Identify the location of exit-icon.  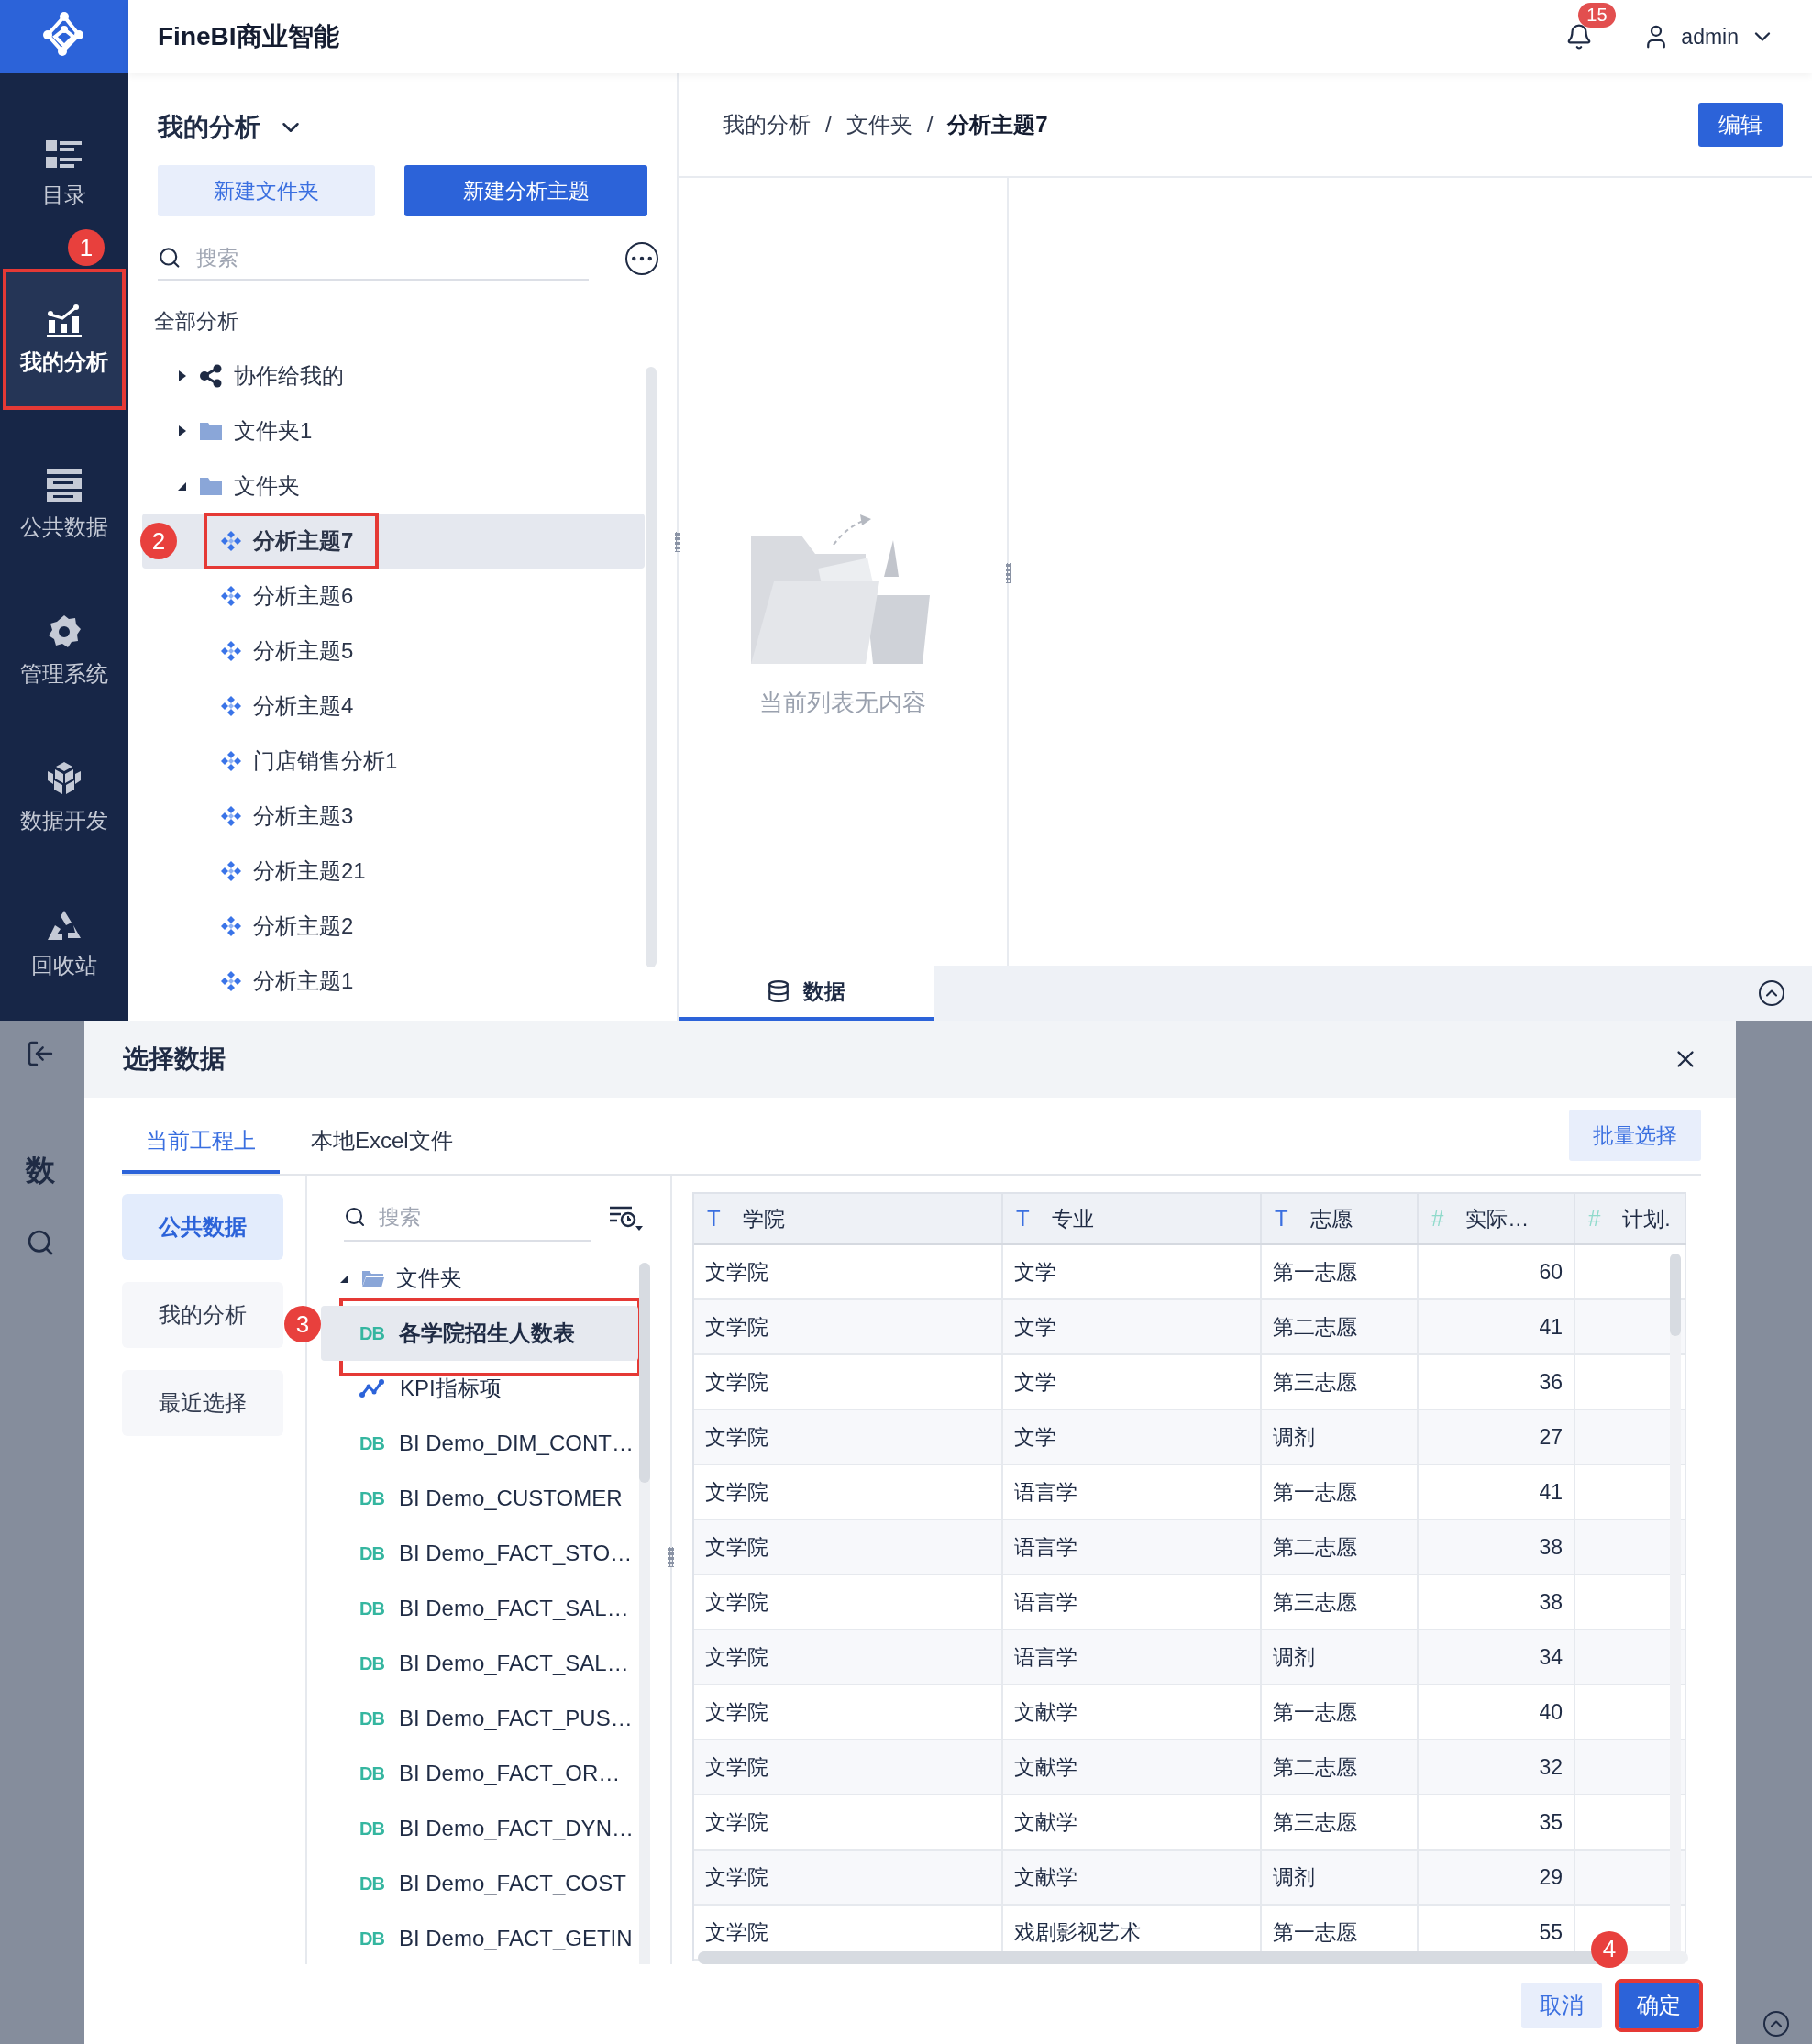
(41, 1054).